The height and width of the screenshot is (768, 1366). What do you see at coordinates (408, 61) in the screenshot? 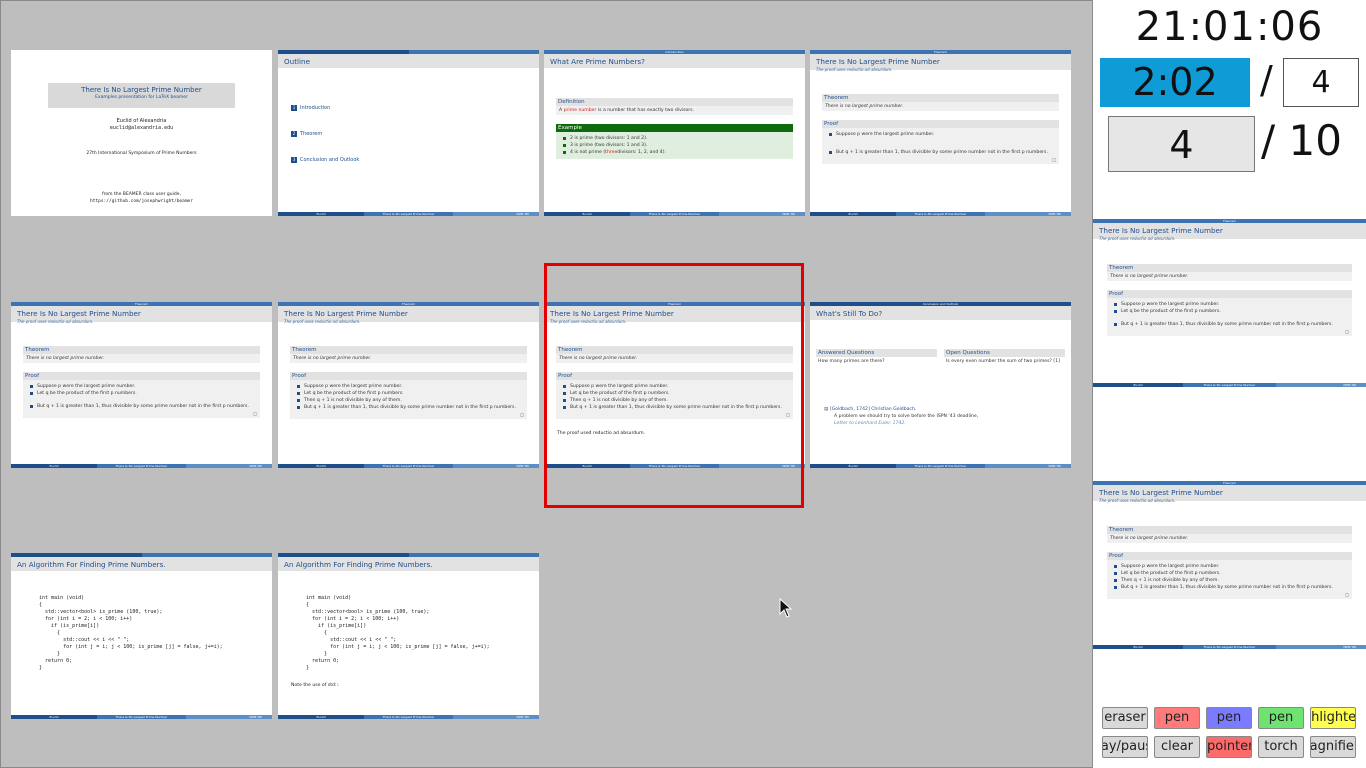
I see `slide-title: Outline` at bounding box center [408, 61].